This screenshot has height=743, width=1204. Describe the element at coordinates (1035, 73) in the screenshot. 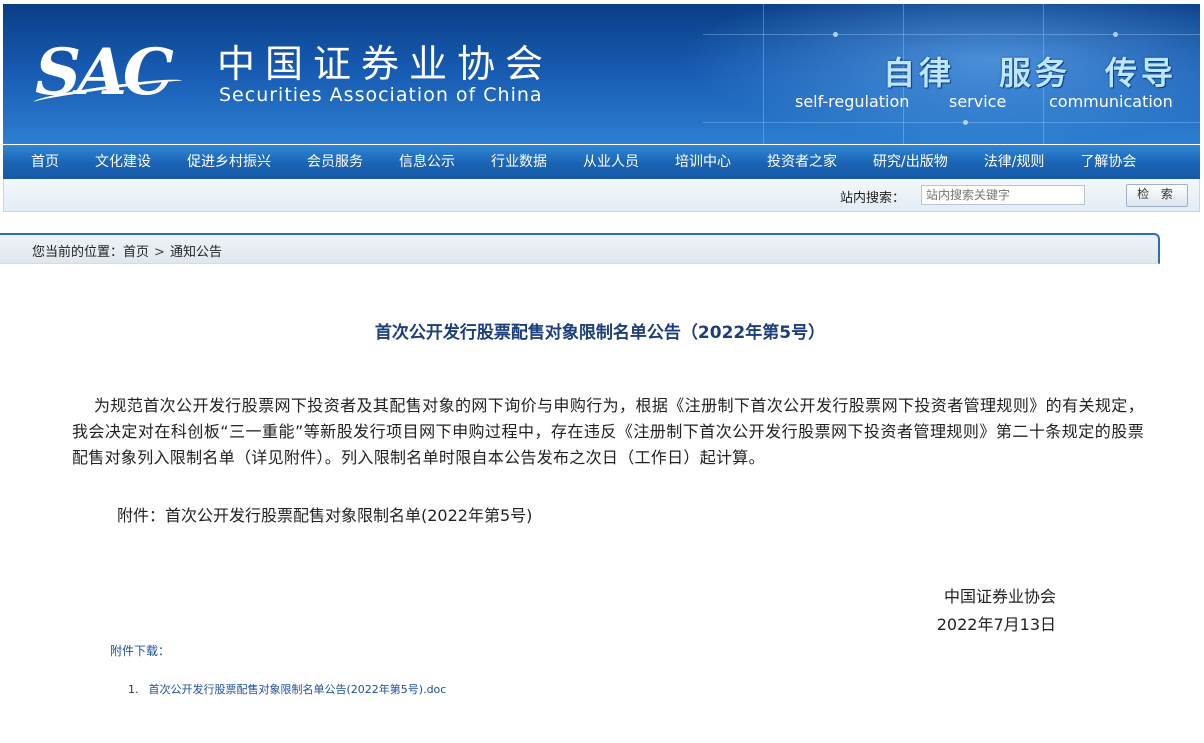

I see `slogan-service-cn: 服务` at that location.